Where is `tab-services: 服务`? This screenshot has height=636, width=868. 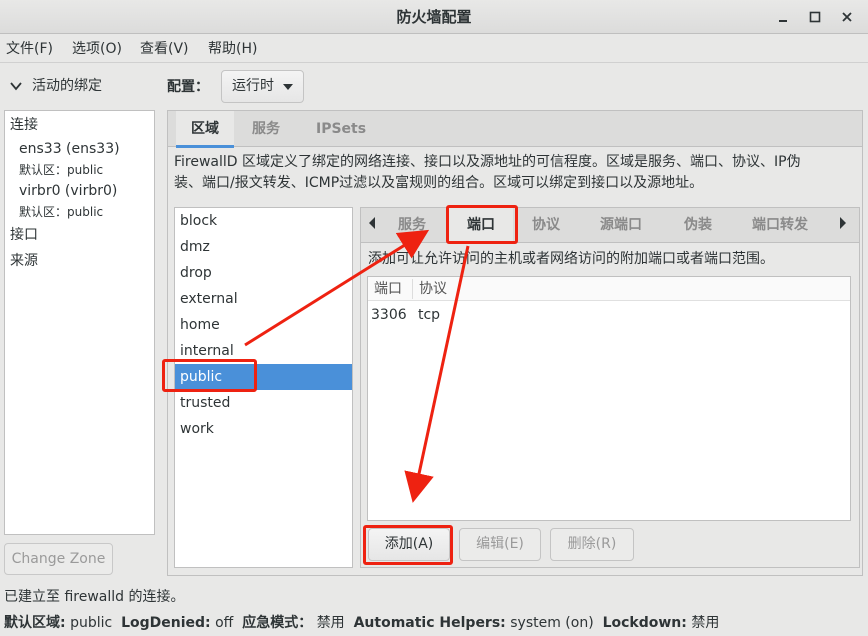
tab-services: 服务 is located at coordinates (266, 129).